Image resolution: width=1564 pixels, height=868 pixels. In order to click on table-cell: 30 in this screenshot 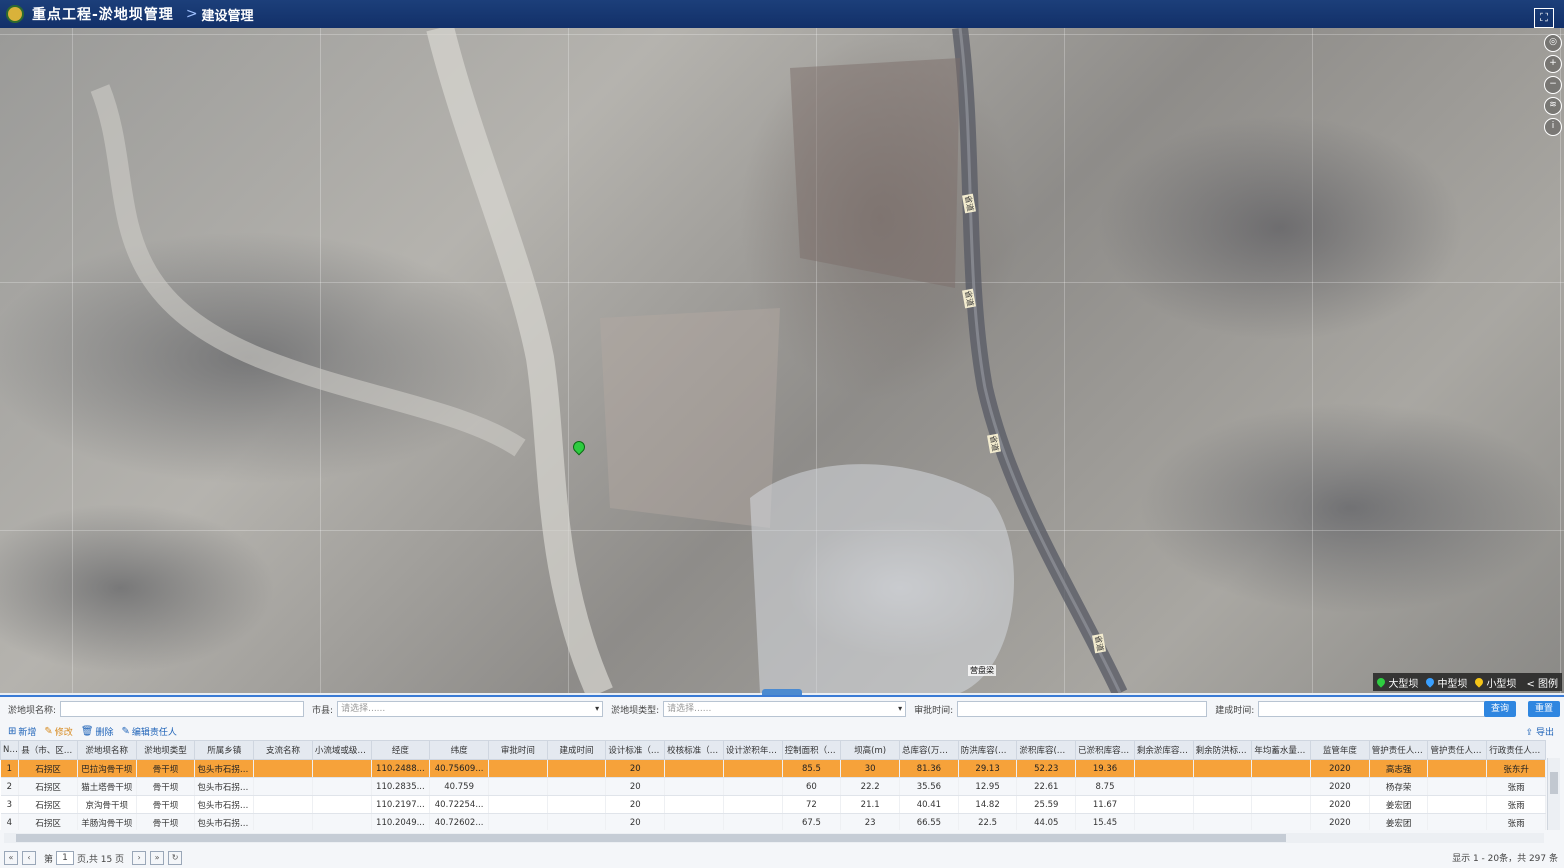, I will do `click(870, 768)`.